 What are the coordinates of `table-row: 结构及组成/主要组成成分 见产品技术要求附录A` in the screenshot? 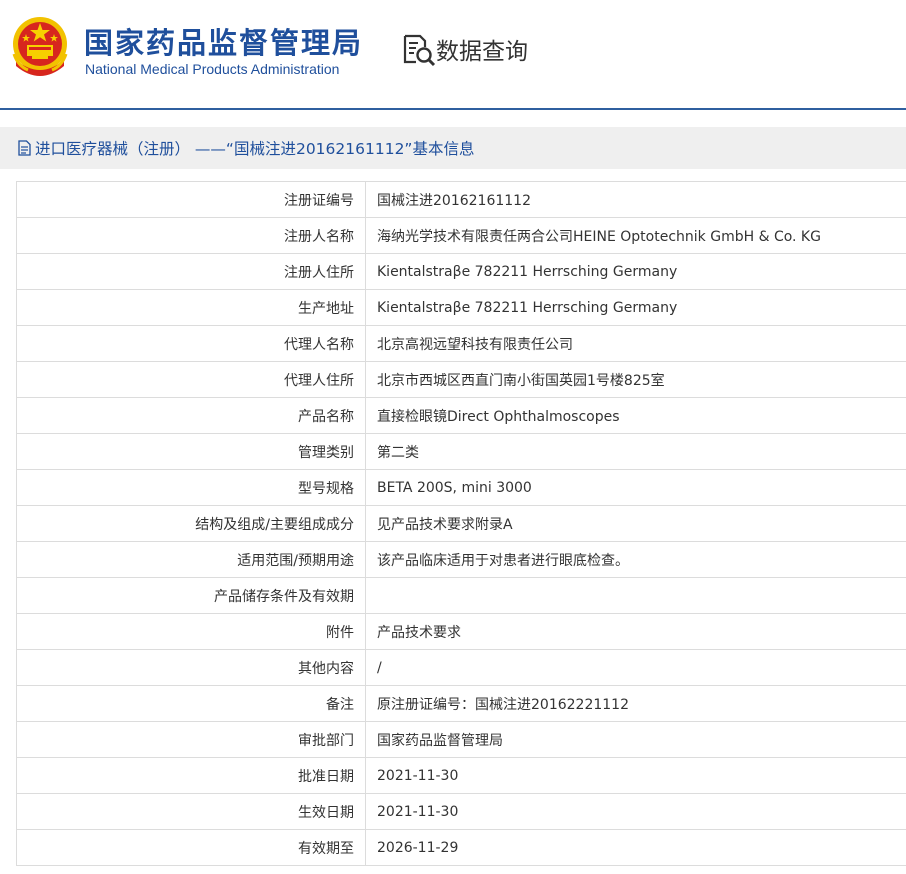 It's located at (461, 523).